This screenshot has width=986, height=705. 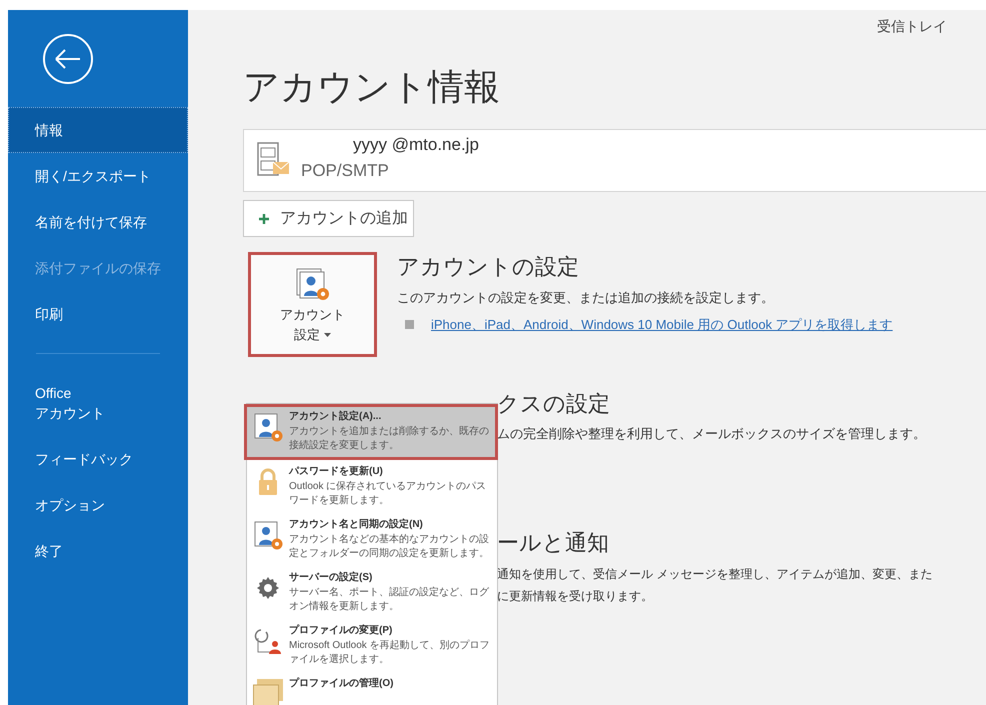 I want to click on account-settings-button: アカウント 設定, so click(x=312, y=304).